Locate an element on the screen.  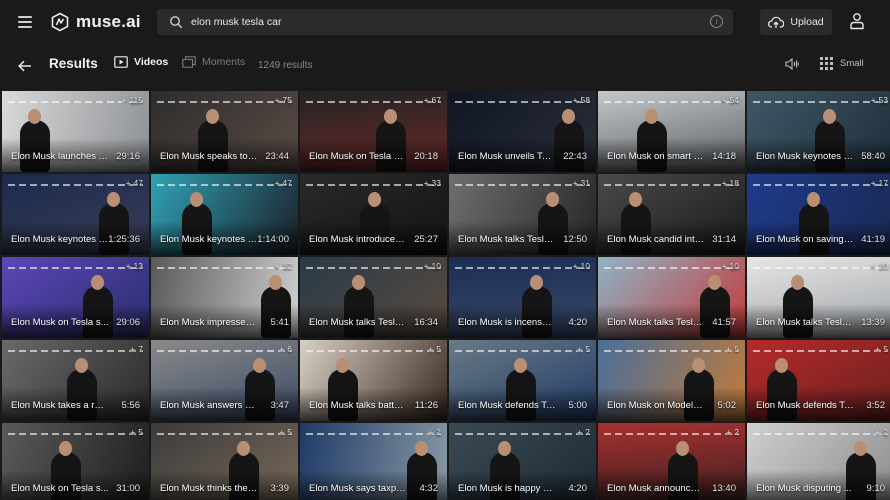
video-card: +2 Elon Musk disputing ... 9:10 is located at coordinates (818, 461).